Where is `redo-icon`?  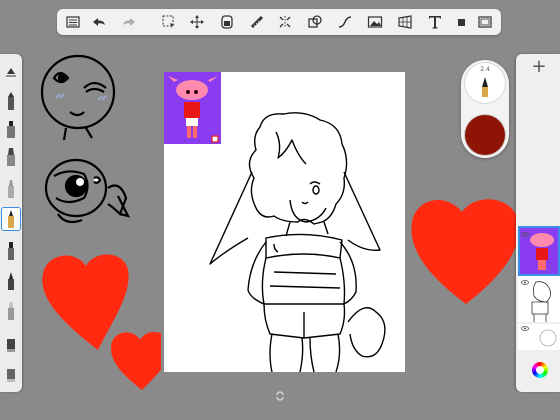 redo-icon is located at coordinates (129, 22).